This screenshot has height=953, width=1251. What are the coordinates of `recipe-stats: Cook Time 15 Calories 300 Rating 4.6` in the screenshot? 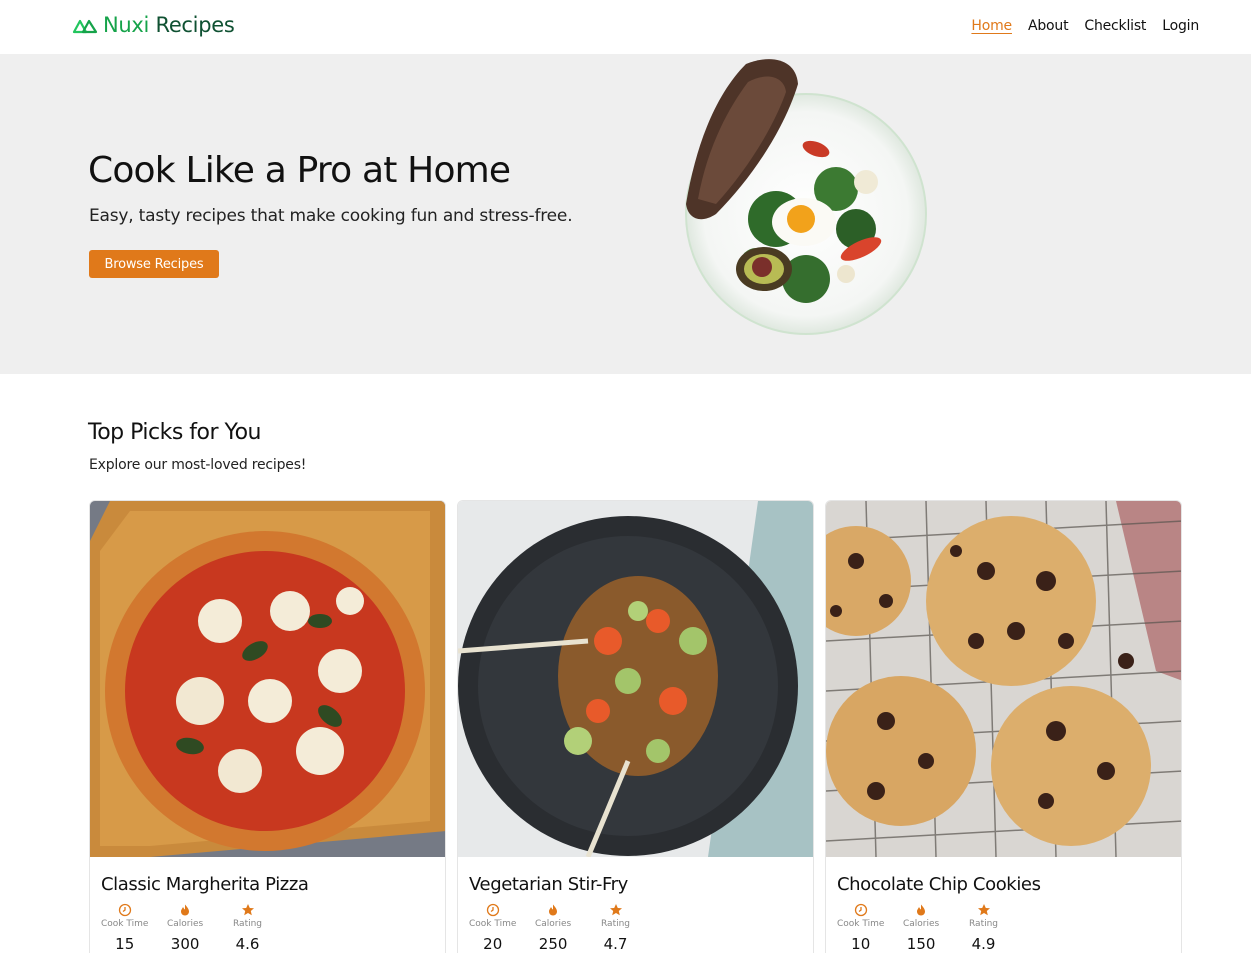 It's located at (200, 928).